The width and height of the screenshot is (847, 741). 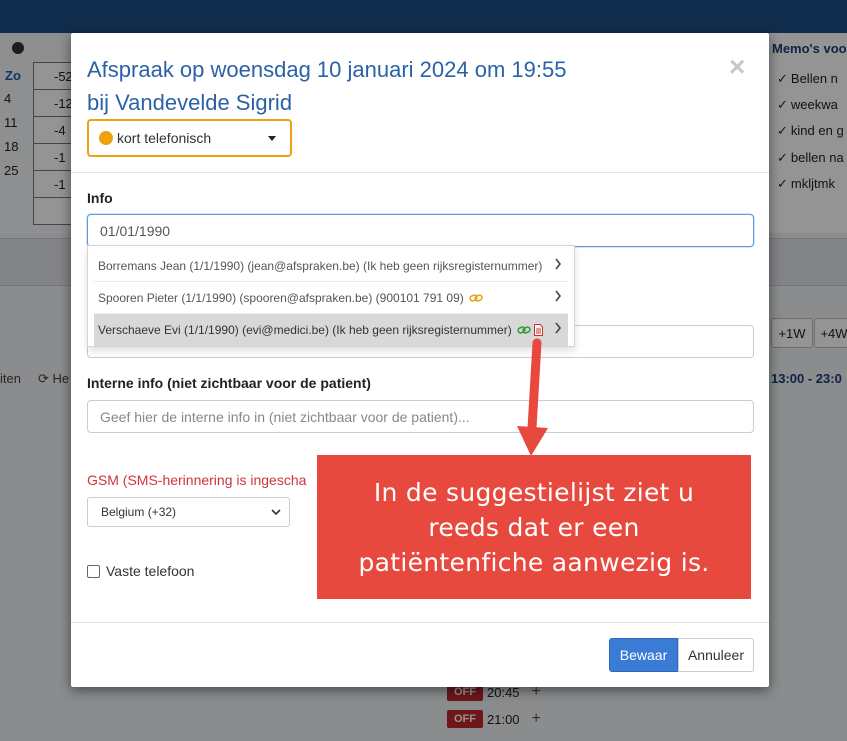 What do you see at coordinates (532, 397) in the screenshot?
I see `annotation-arrow` at bounding box center [532, 397].